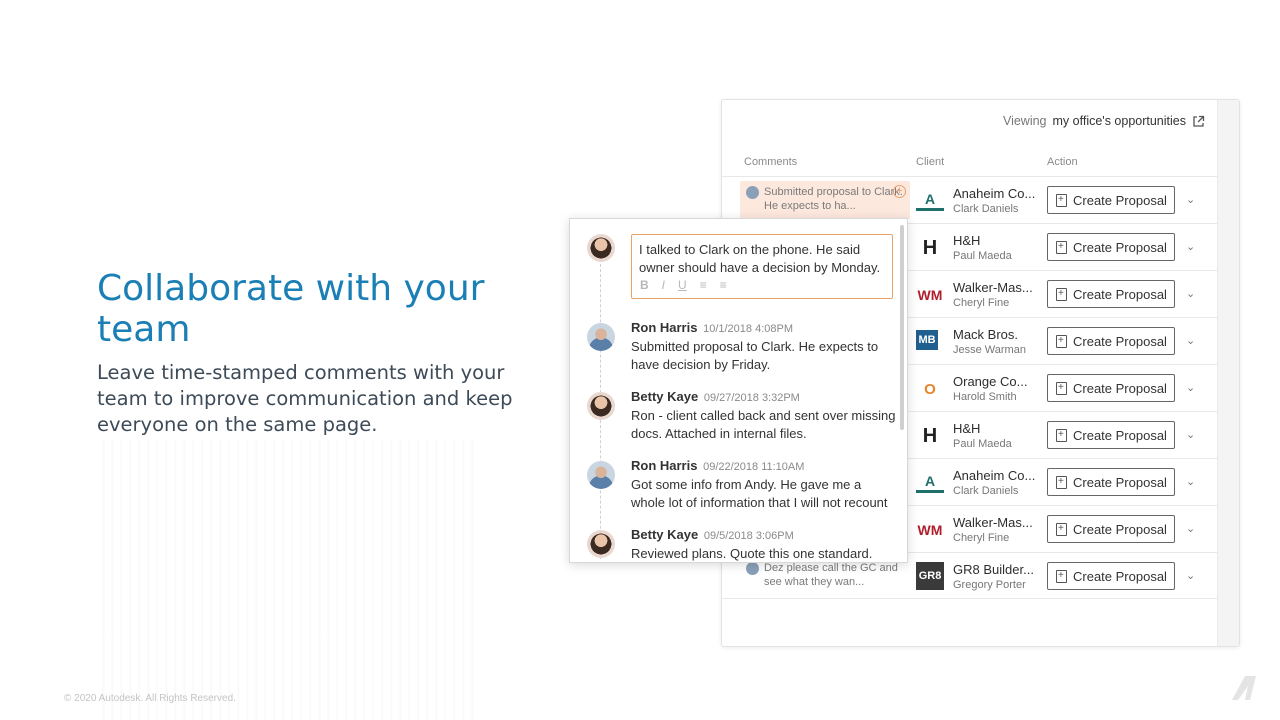 This screenshot has width=1280, height=720. What do you see at coordinates (927, 340) in the screenshot?
I see `client-logo: MB` at bounding box center [927, 340].